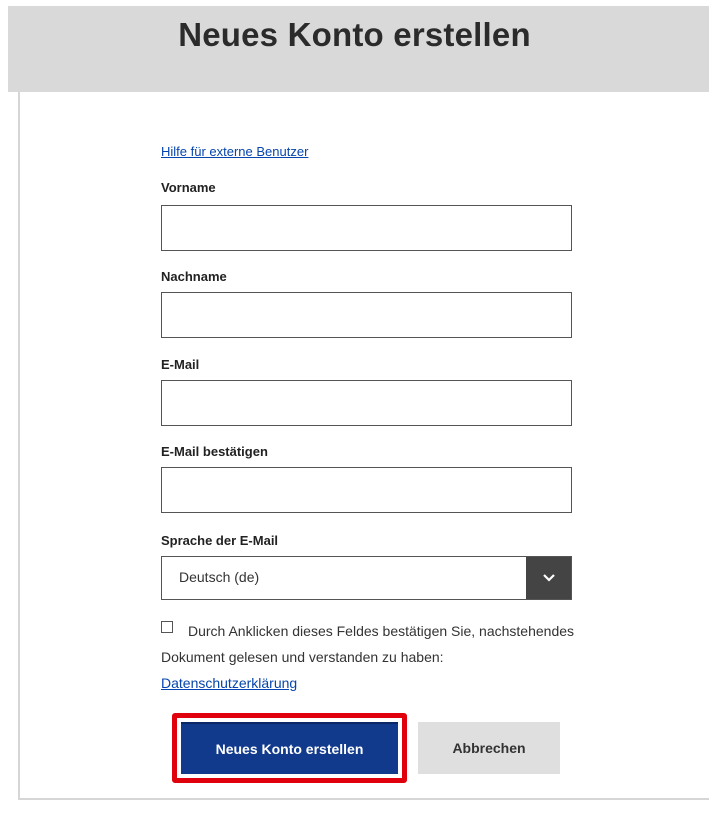 The height and width of the screenshot is (827, 709). What do you see at coordinates (188, 187) in the screenshot?
I see `first-name-label: Vorname` at bounding box center [188, 187].